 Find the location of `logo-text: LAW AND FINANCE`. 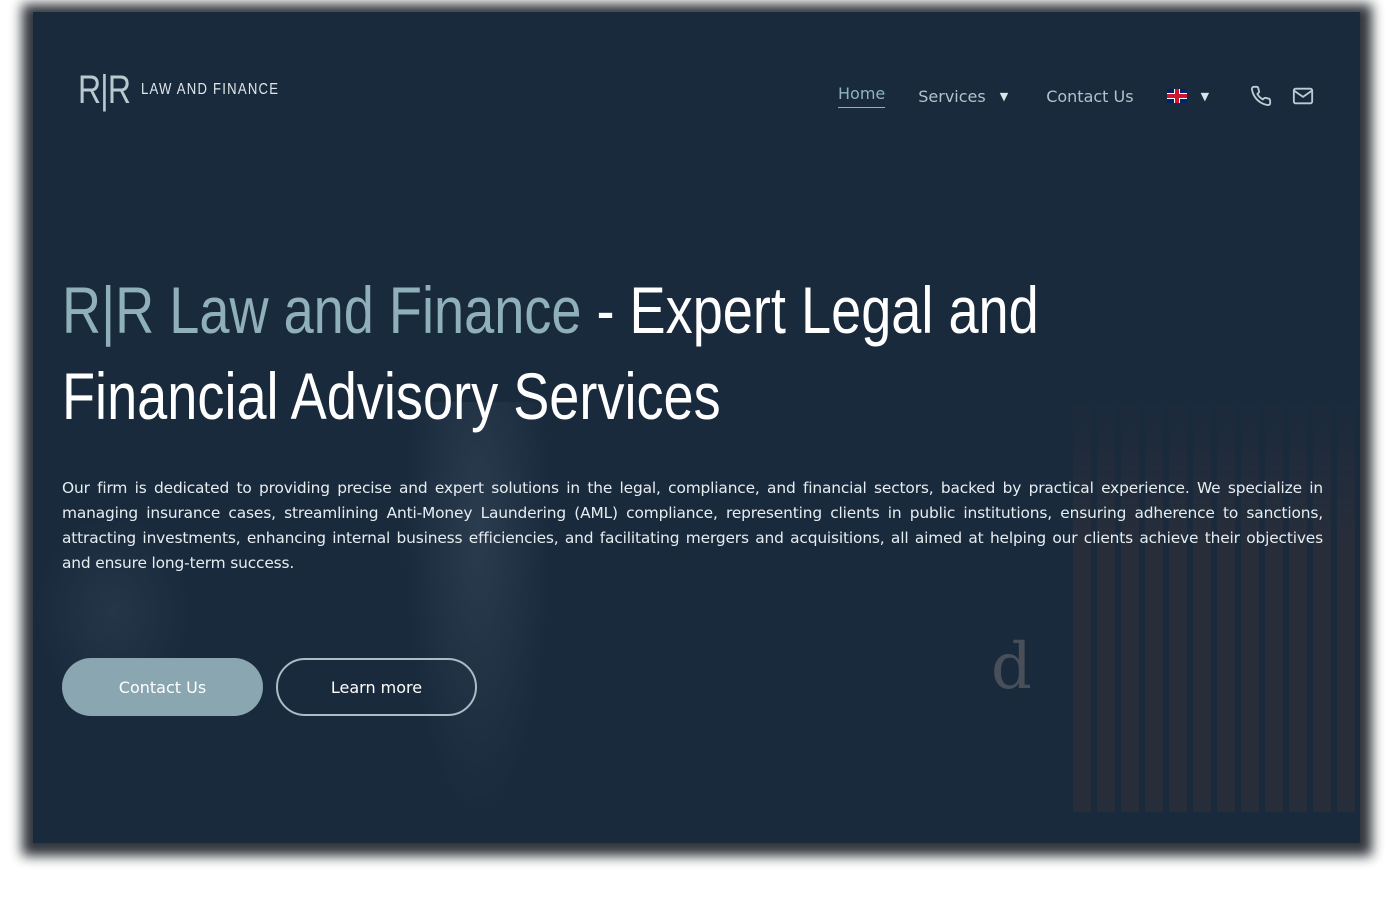

logo-text: LAW AND FINANCE is located at coordinates (210, 89).